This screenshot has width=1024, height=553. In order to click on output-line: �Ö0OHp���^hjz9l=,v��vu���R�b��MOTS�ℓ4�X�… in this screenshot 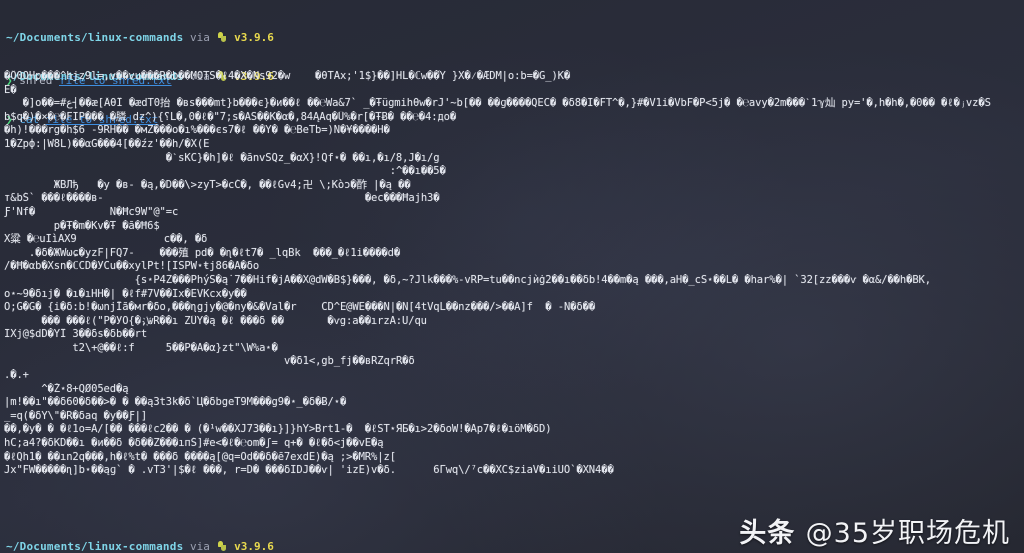, I will do `click(287, 76)`.